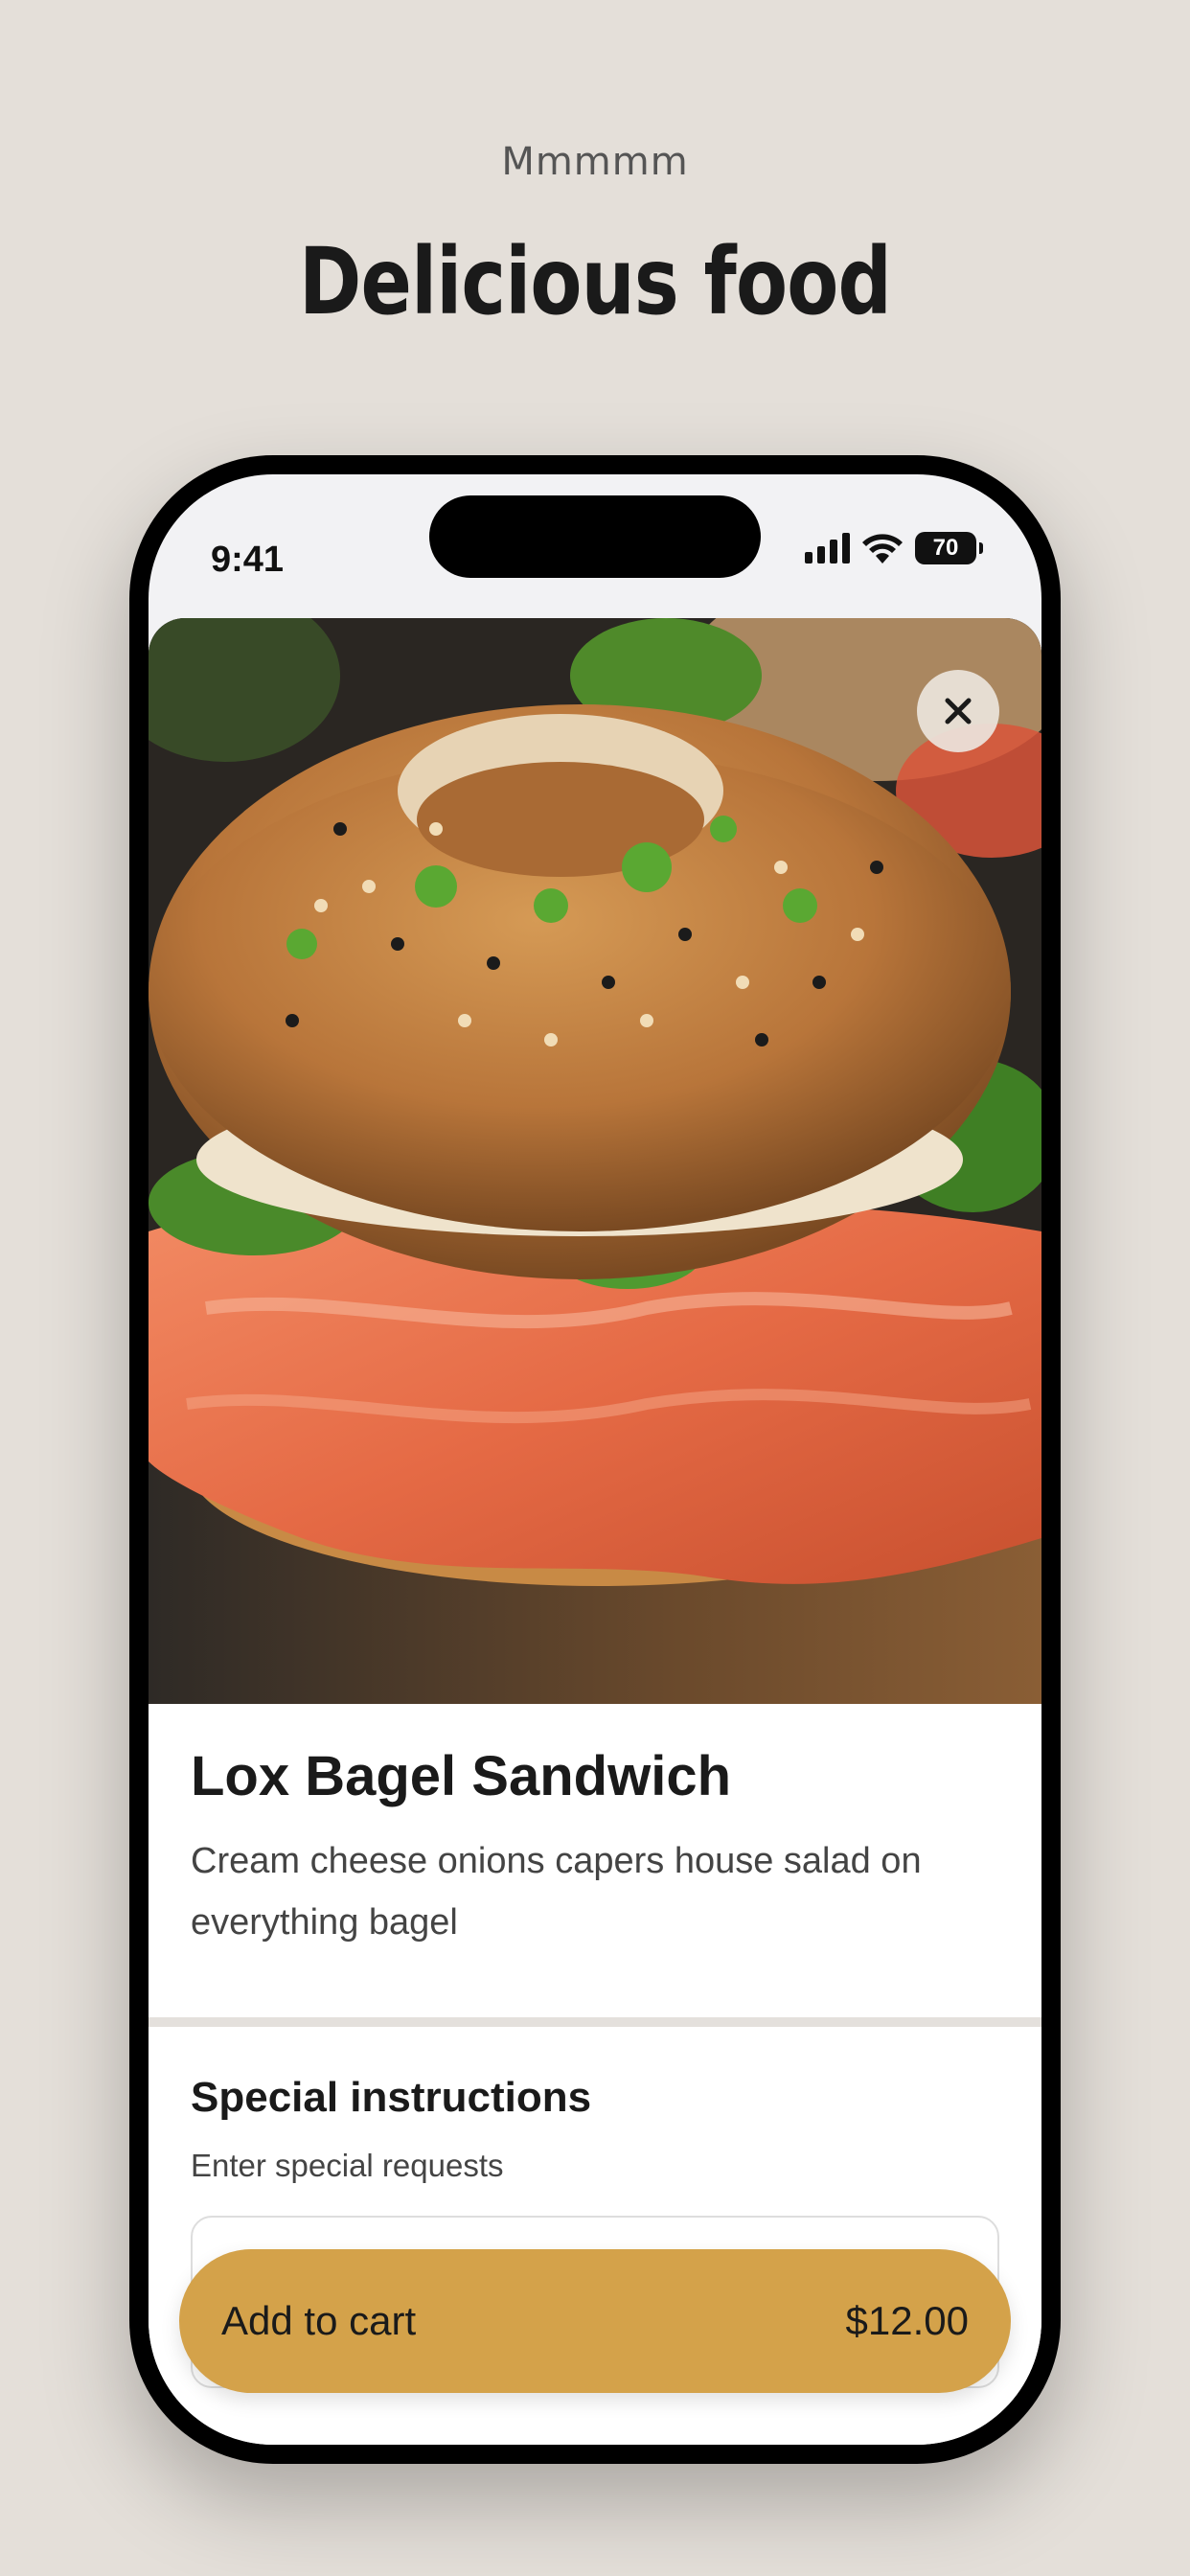 The image size is (1190, 2576). I want to click on cart-price: $12.00, so click(907, 2320).